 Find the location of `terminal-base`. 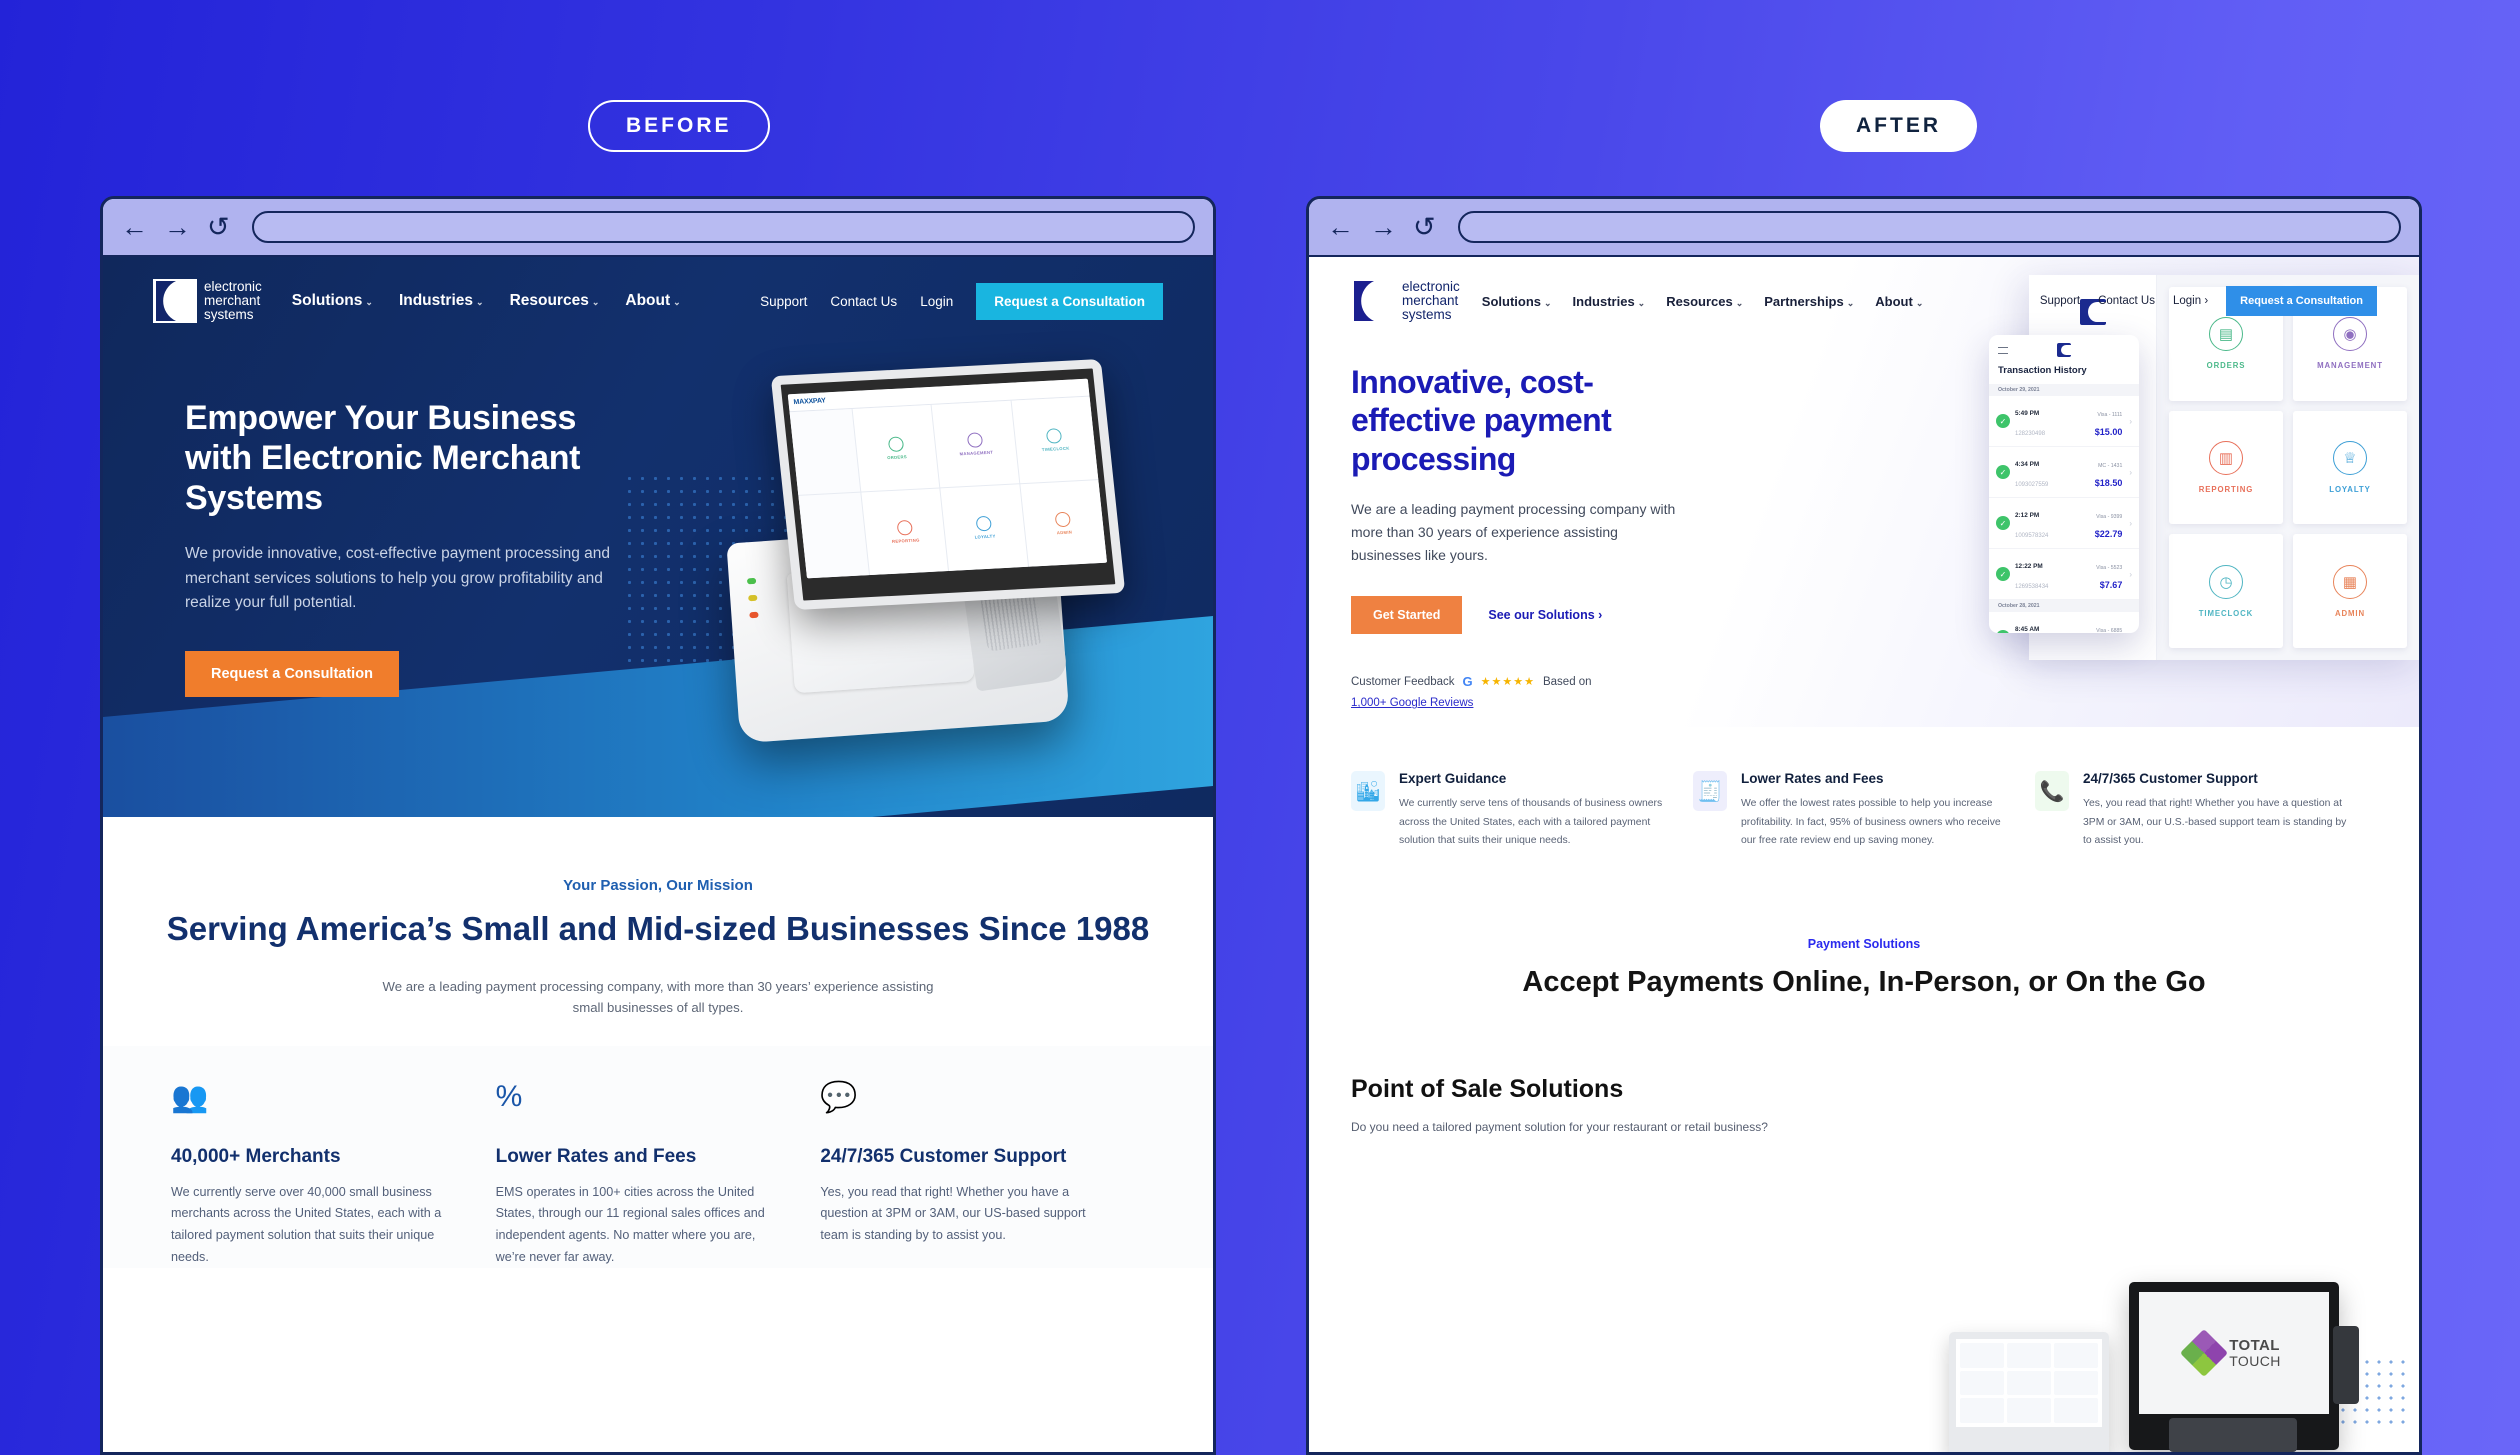

terminal-base is located at coordinates (2233, 1435).